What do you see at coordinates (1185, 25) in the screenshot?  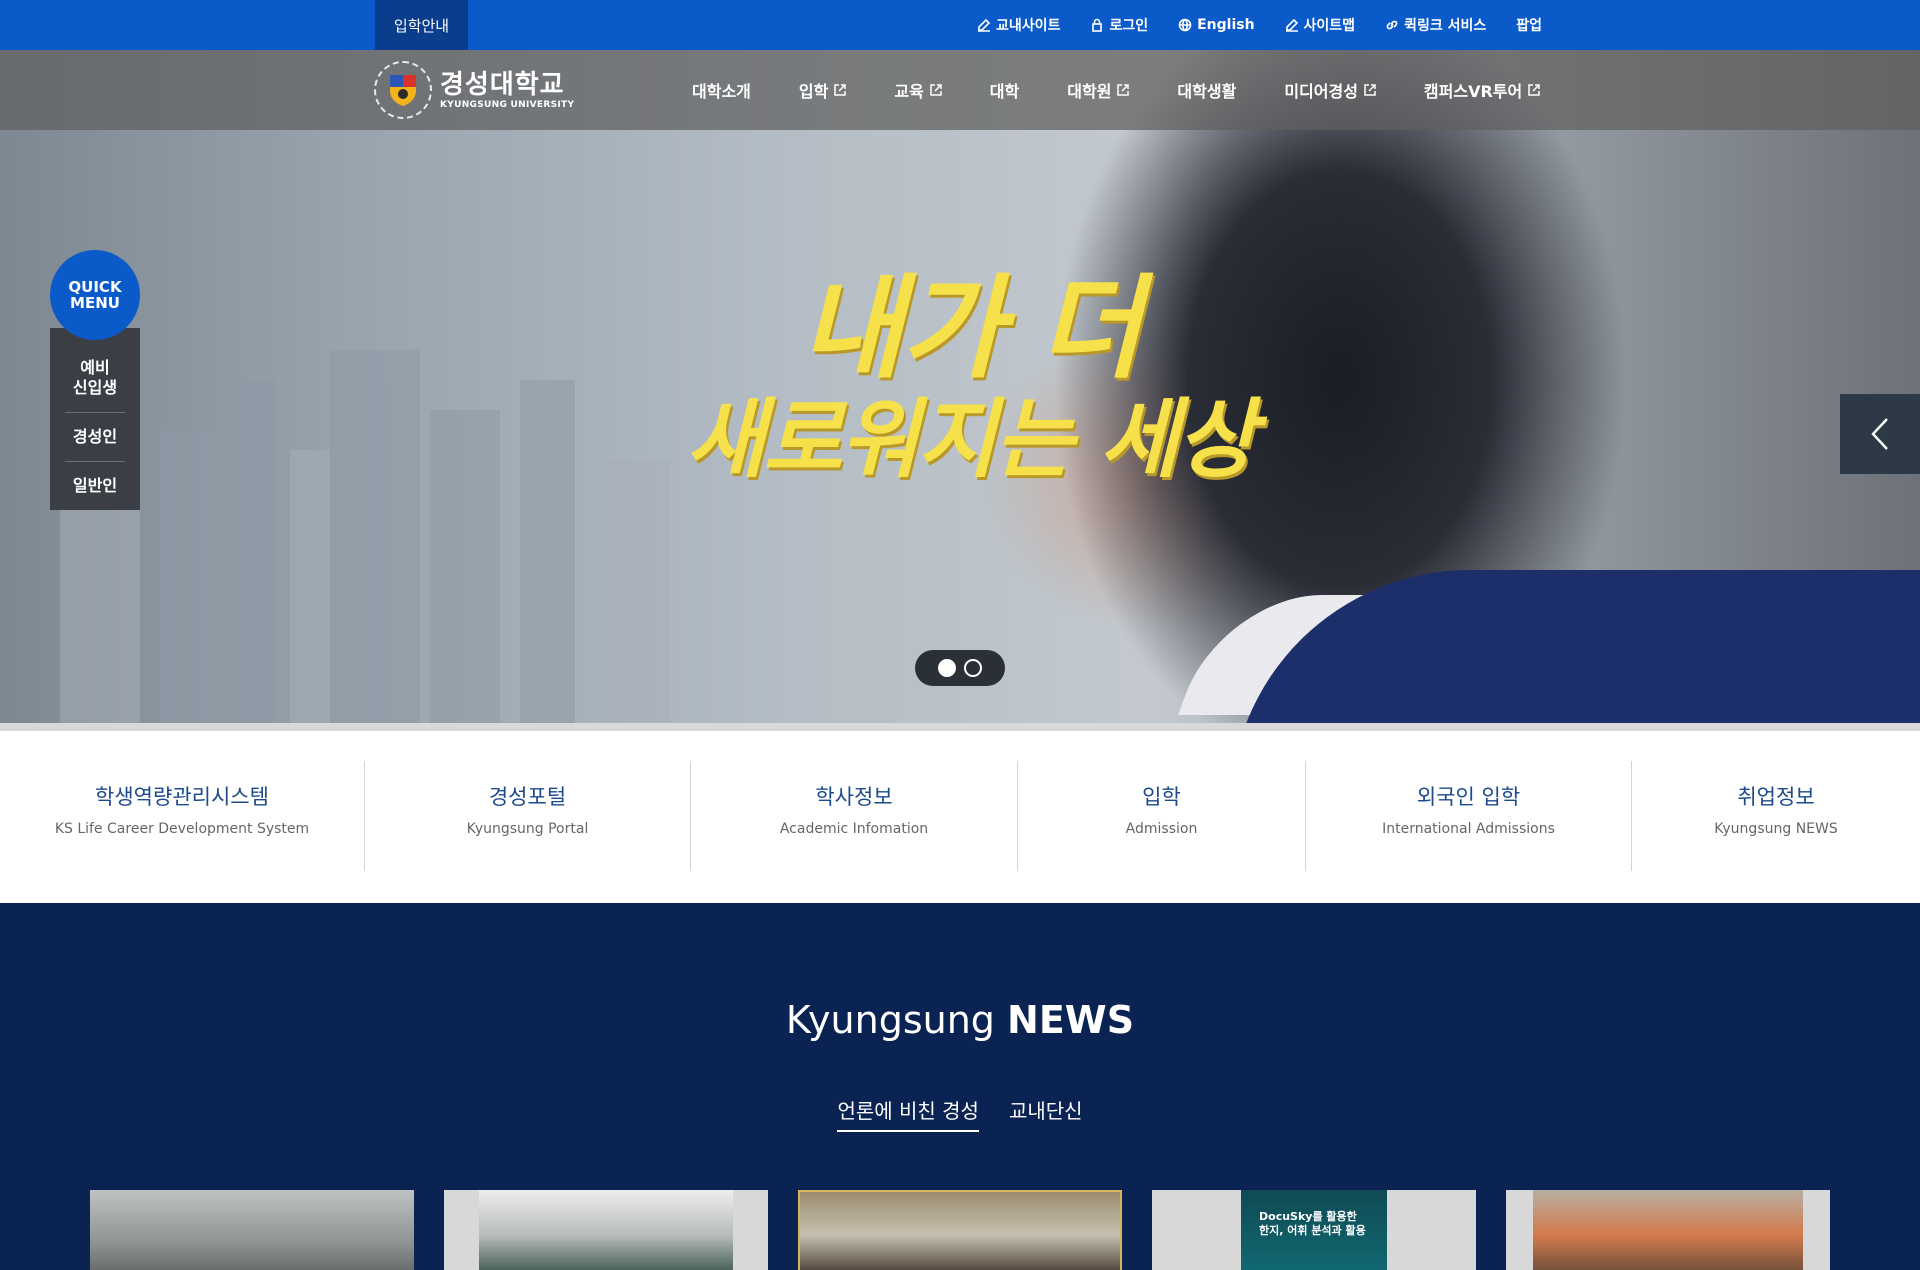 I see `globe-icon` at bounding box center [1185, 25].